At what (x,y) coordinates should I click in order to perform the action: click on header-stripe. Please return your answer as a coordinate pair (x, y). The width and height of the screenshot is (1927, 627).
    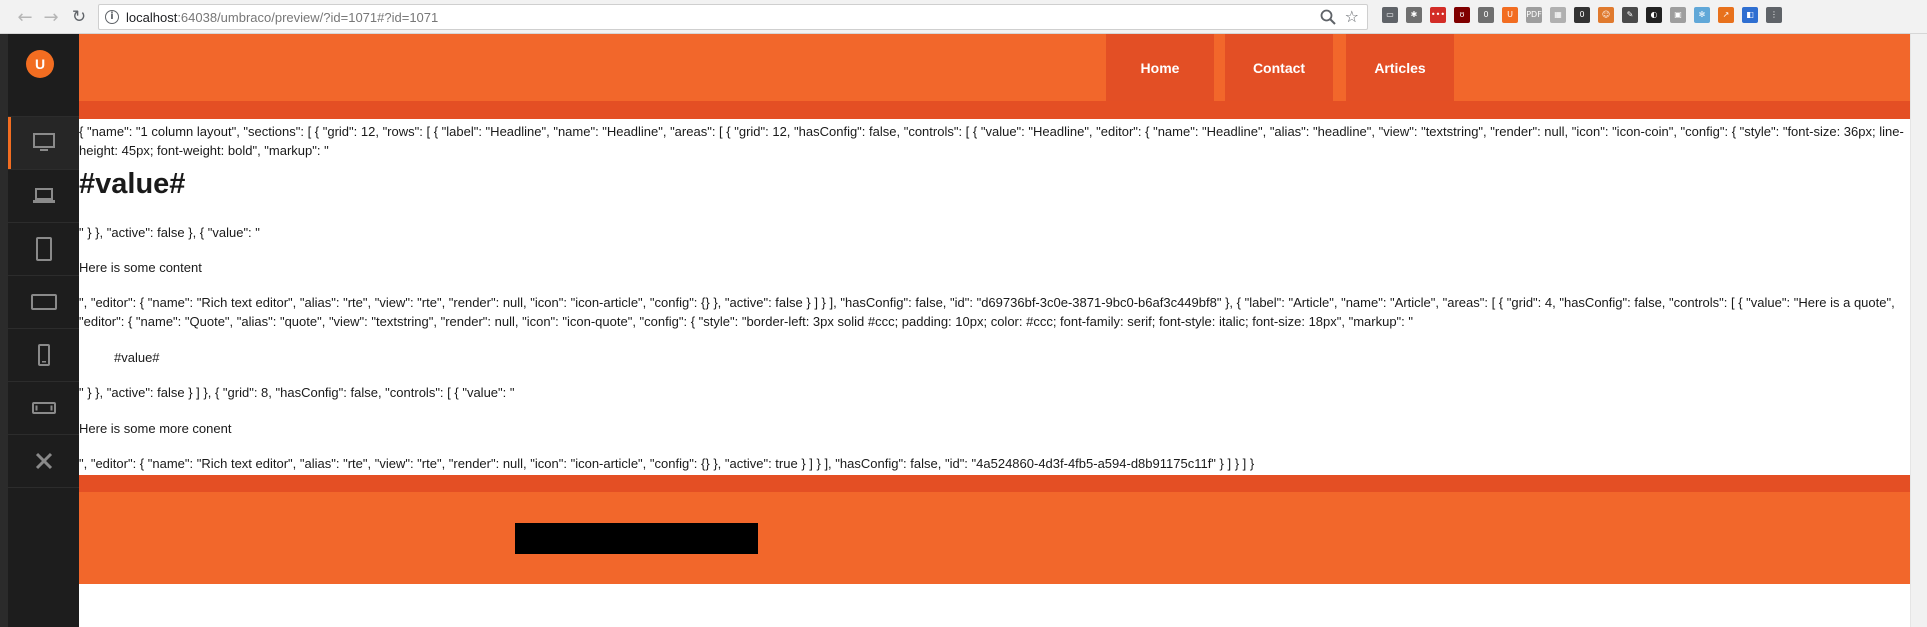
    Looking at the image, I should click on (994, 110).